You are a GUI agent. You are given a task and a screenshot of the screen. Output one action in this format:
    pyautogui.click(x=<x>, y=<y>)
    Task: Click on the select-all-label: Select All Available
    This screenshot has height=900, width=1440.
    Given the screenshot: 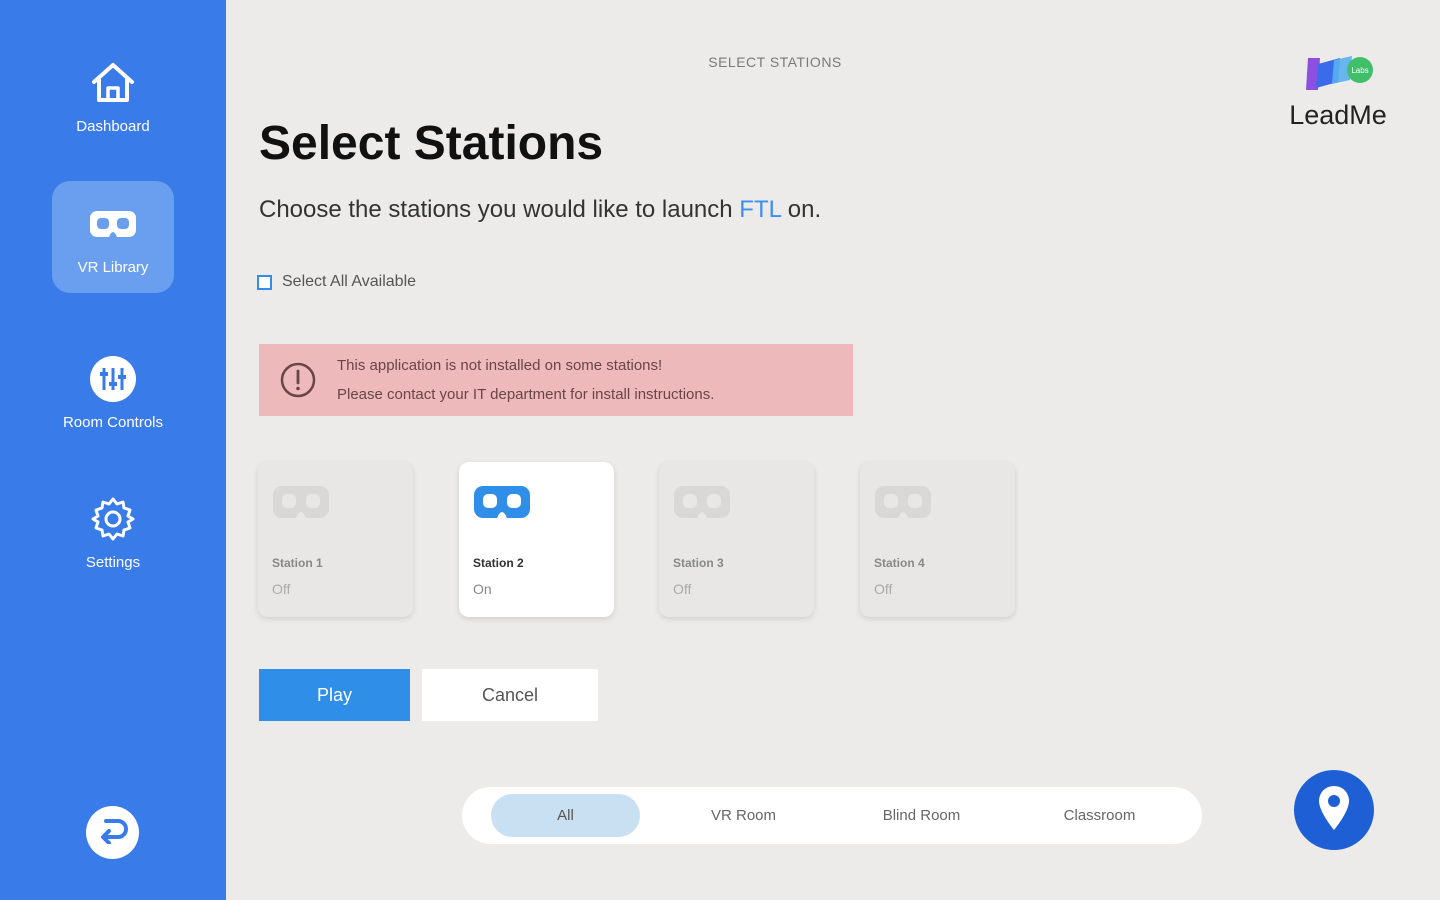 What is the action you would take?
    pyautogui.click(x=349, y=281)
    